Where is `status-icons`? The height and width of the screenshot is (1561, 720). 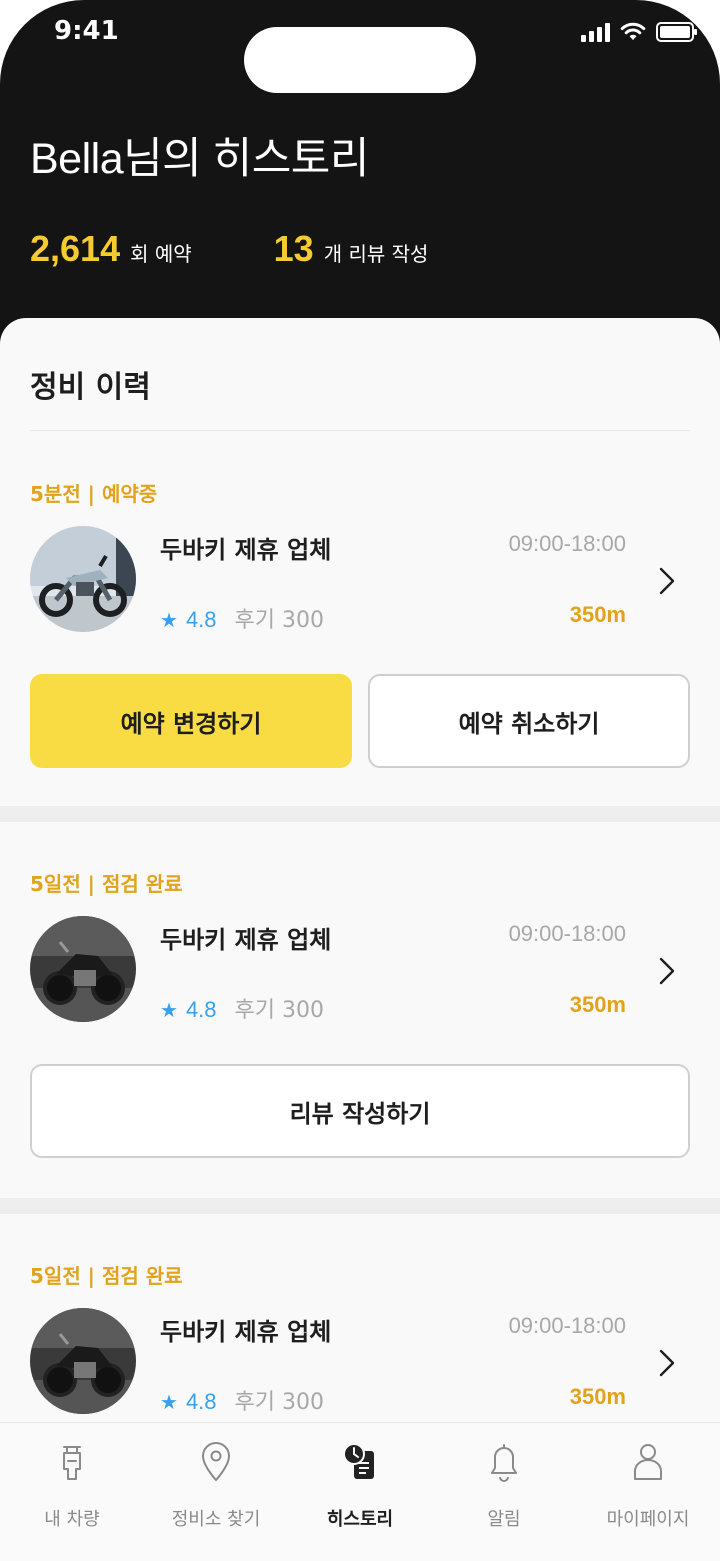 status-icons is located at coordinates (639, 32).